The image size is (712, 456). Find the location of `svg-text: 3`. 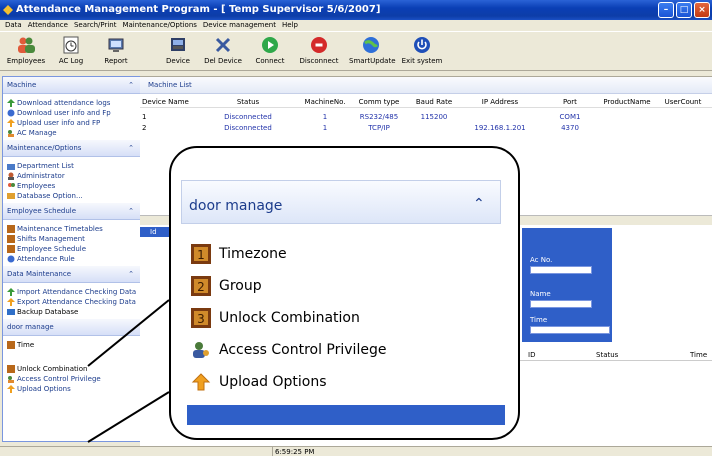

svg-text: 3 is located at coordinates (201, 319).